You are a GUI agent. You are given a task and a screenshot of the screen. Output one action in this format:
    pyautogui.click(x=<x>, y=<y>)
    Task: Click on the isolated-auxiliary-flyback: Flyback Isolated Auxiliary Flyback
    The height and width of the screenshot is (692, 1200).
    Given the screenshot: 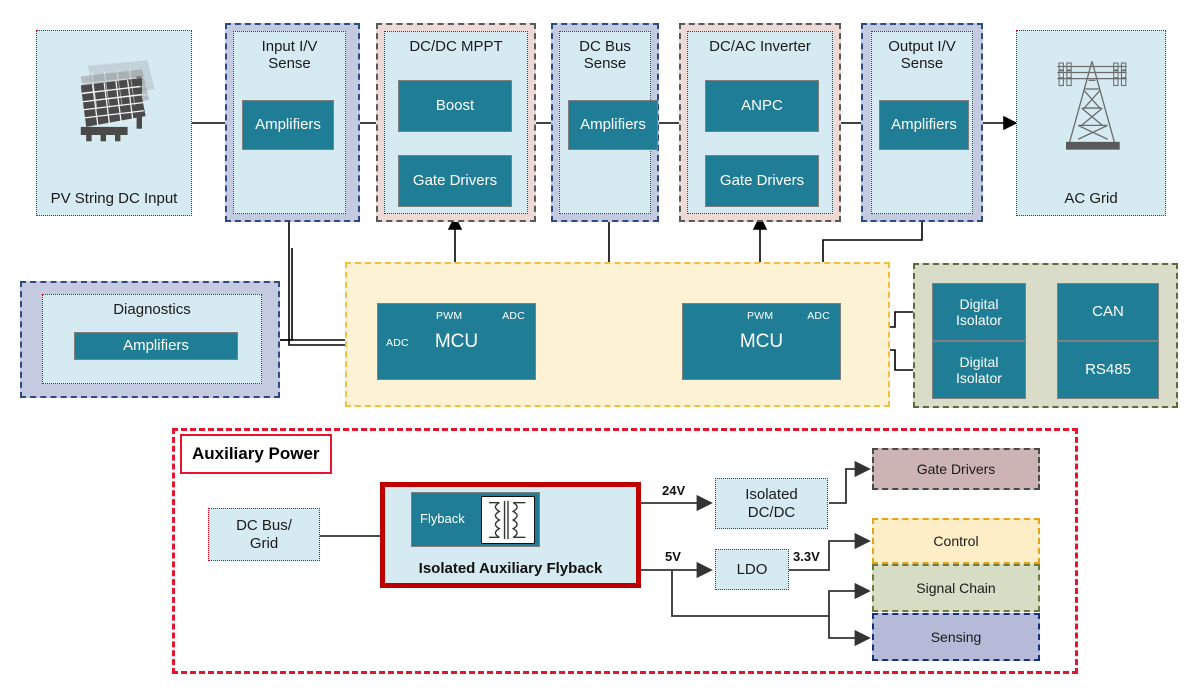 What is the action you would take?
    pyautogui.click(x=510, y=535)
    